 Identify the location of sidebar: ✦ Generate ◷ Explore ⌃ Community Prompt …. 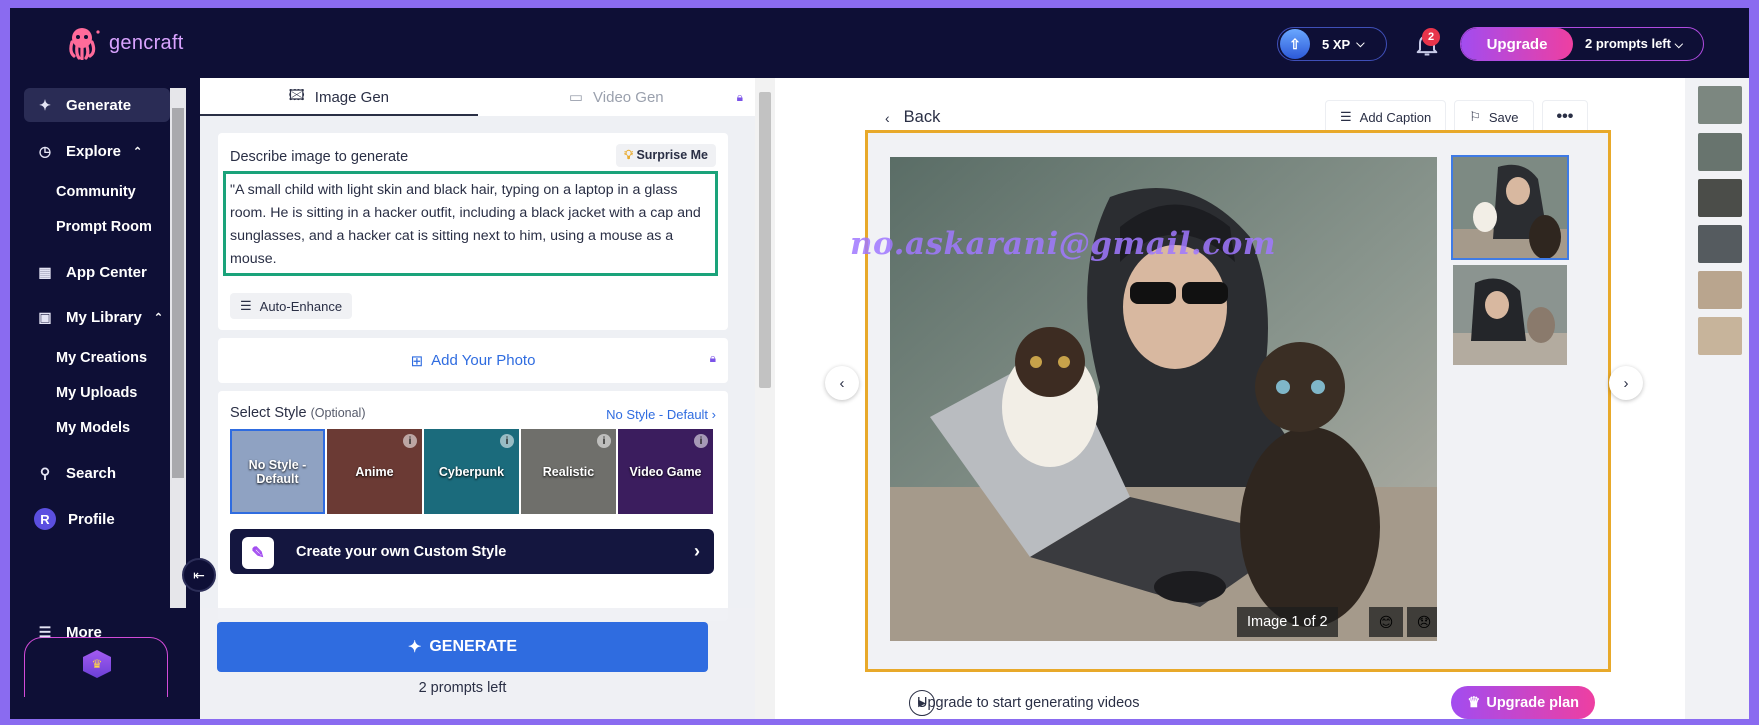
(105, 398).